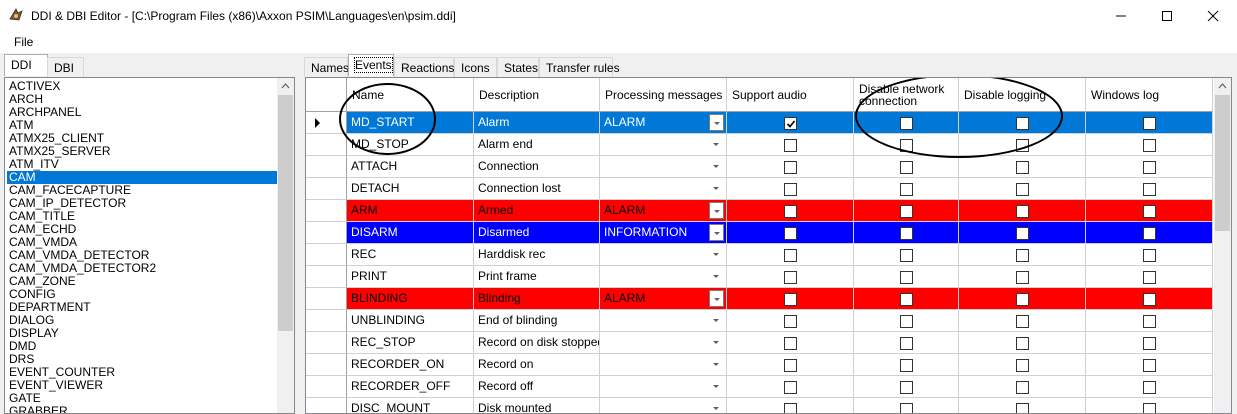  I want to click on cell-description: Record on disk stopped, so click(537, 343).